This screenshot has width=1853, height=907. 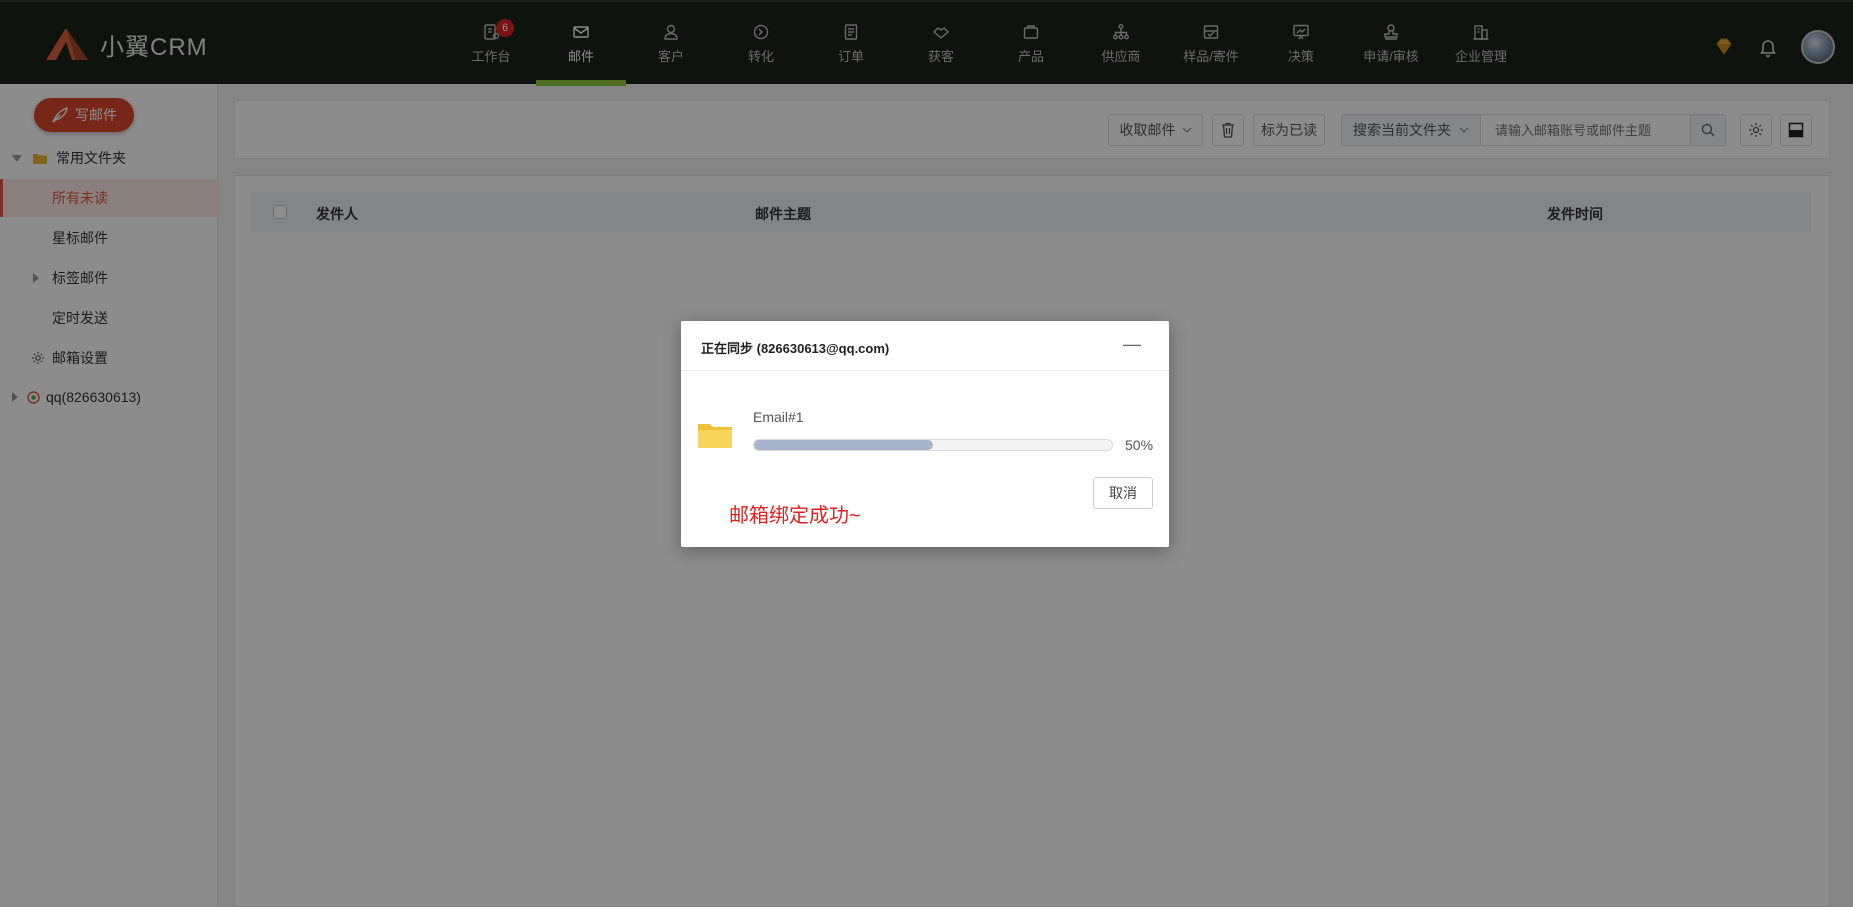 I want to click on cancel-button: 取消, so click(x=1123, y=493).